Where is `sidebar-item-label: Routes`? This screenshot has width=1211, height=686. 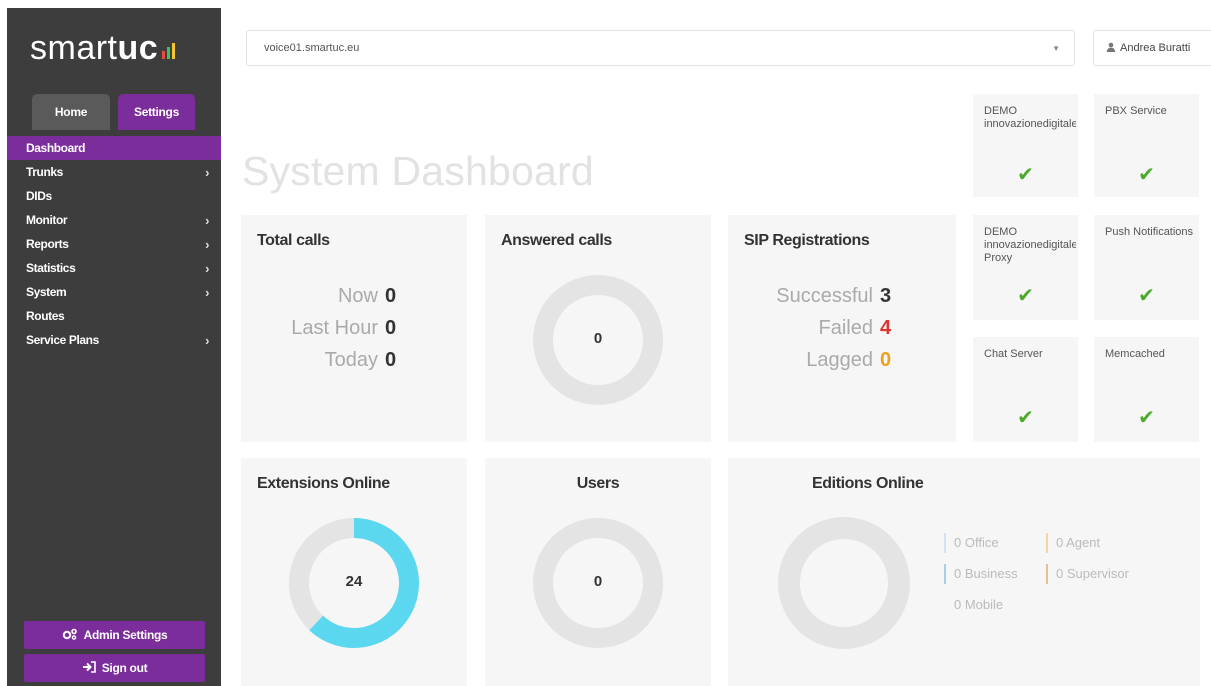 sidebar-item-label: Routes is located at coordinates (45, 316).